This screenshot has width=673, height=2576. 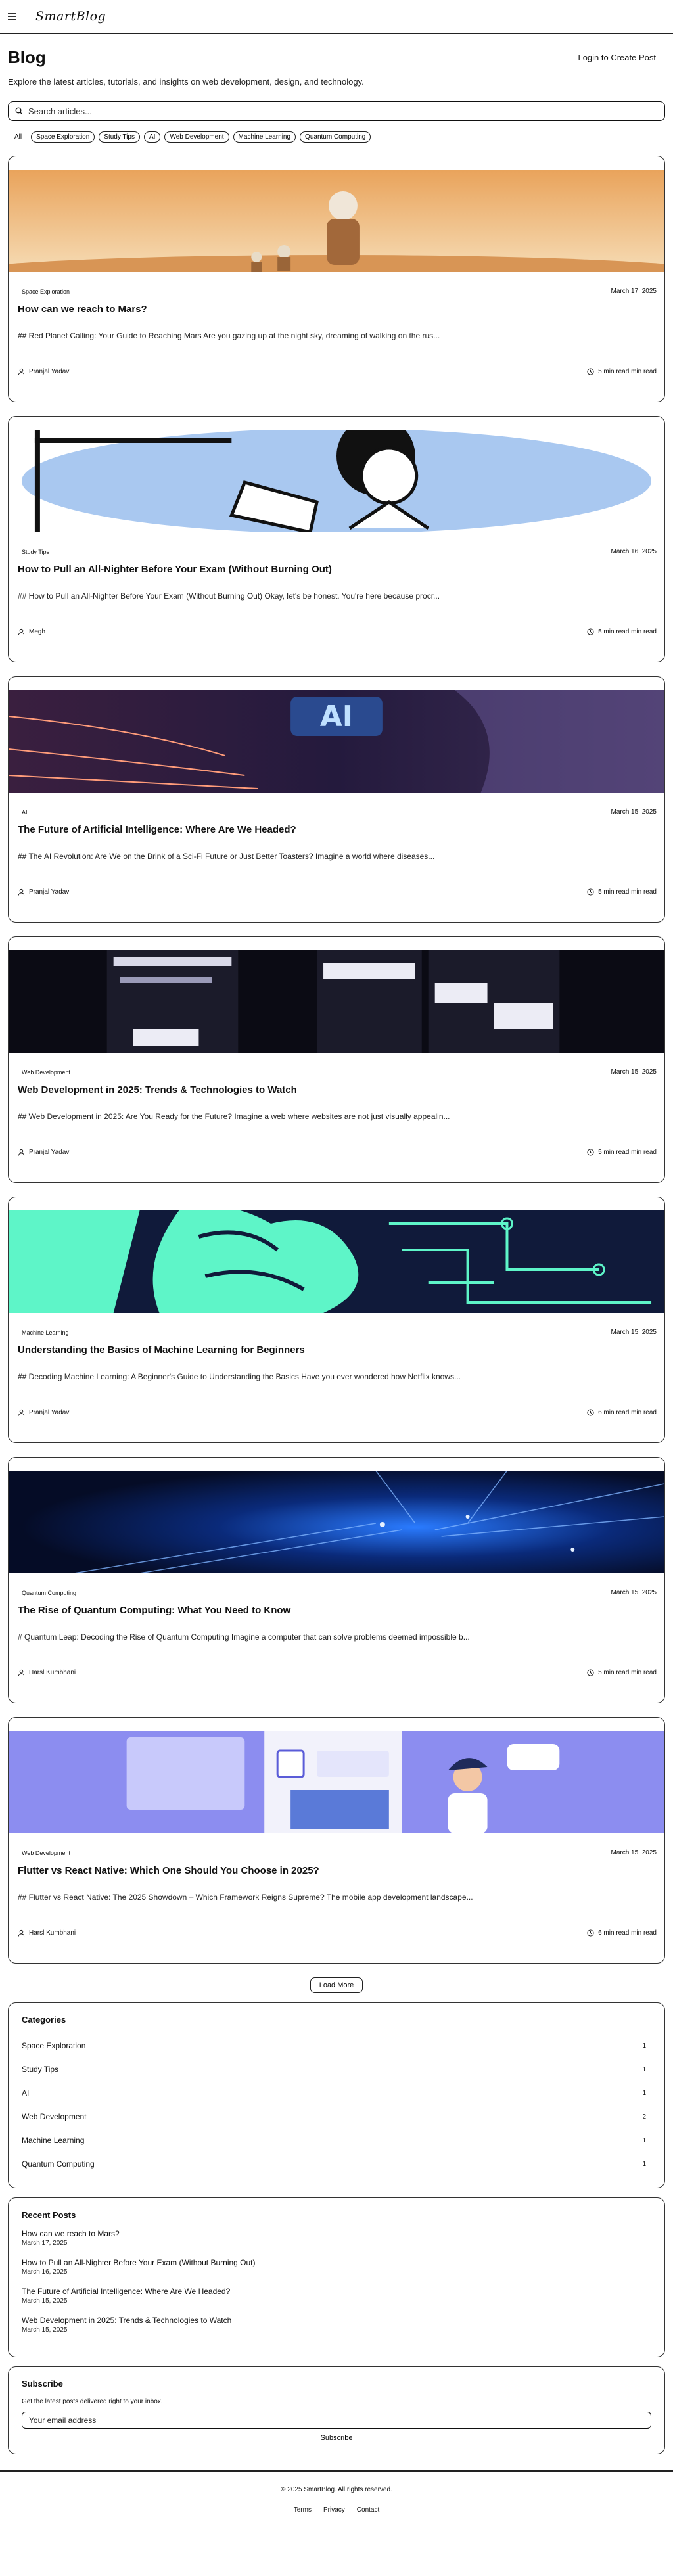 What do you see at coordinates (45, 2330) in the screenshot?
I see `recent-post-date: March 15, 2025` at bounding box center [45, 2330].